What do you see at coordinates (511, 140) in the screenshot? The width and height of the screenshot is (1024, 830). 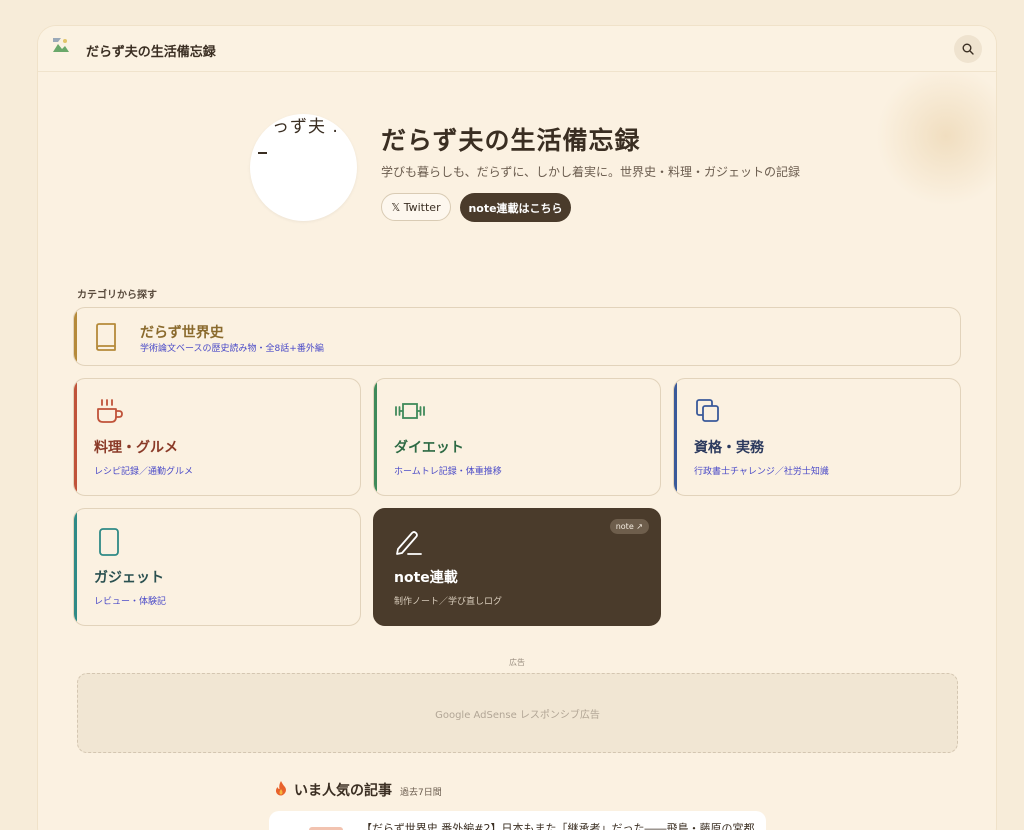 I see `hero-title: だらず夫の生活備忘録` at bounding box center [511, 140].